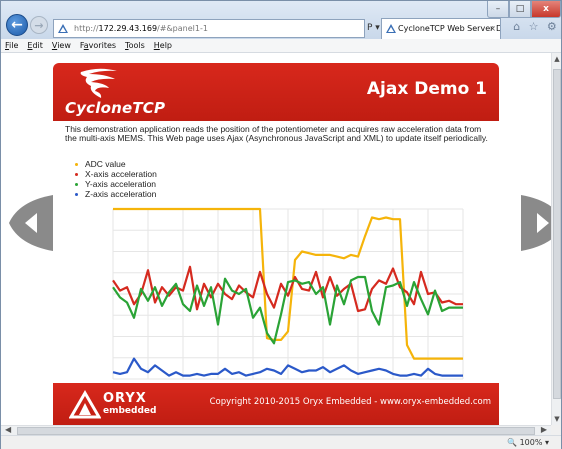 Image resolution: width=562 pixels, height=449 pixels. What do you see at coordinates (31, 223) in the screenshot?
I see `previous-slide-arrow-icon` at bounding box center [31, 223].